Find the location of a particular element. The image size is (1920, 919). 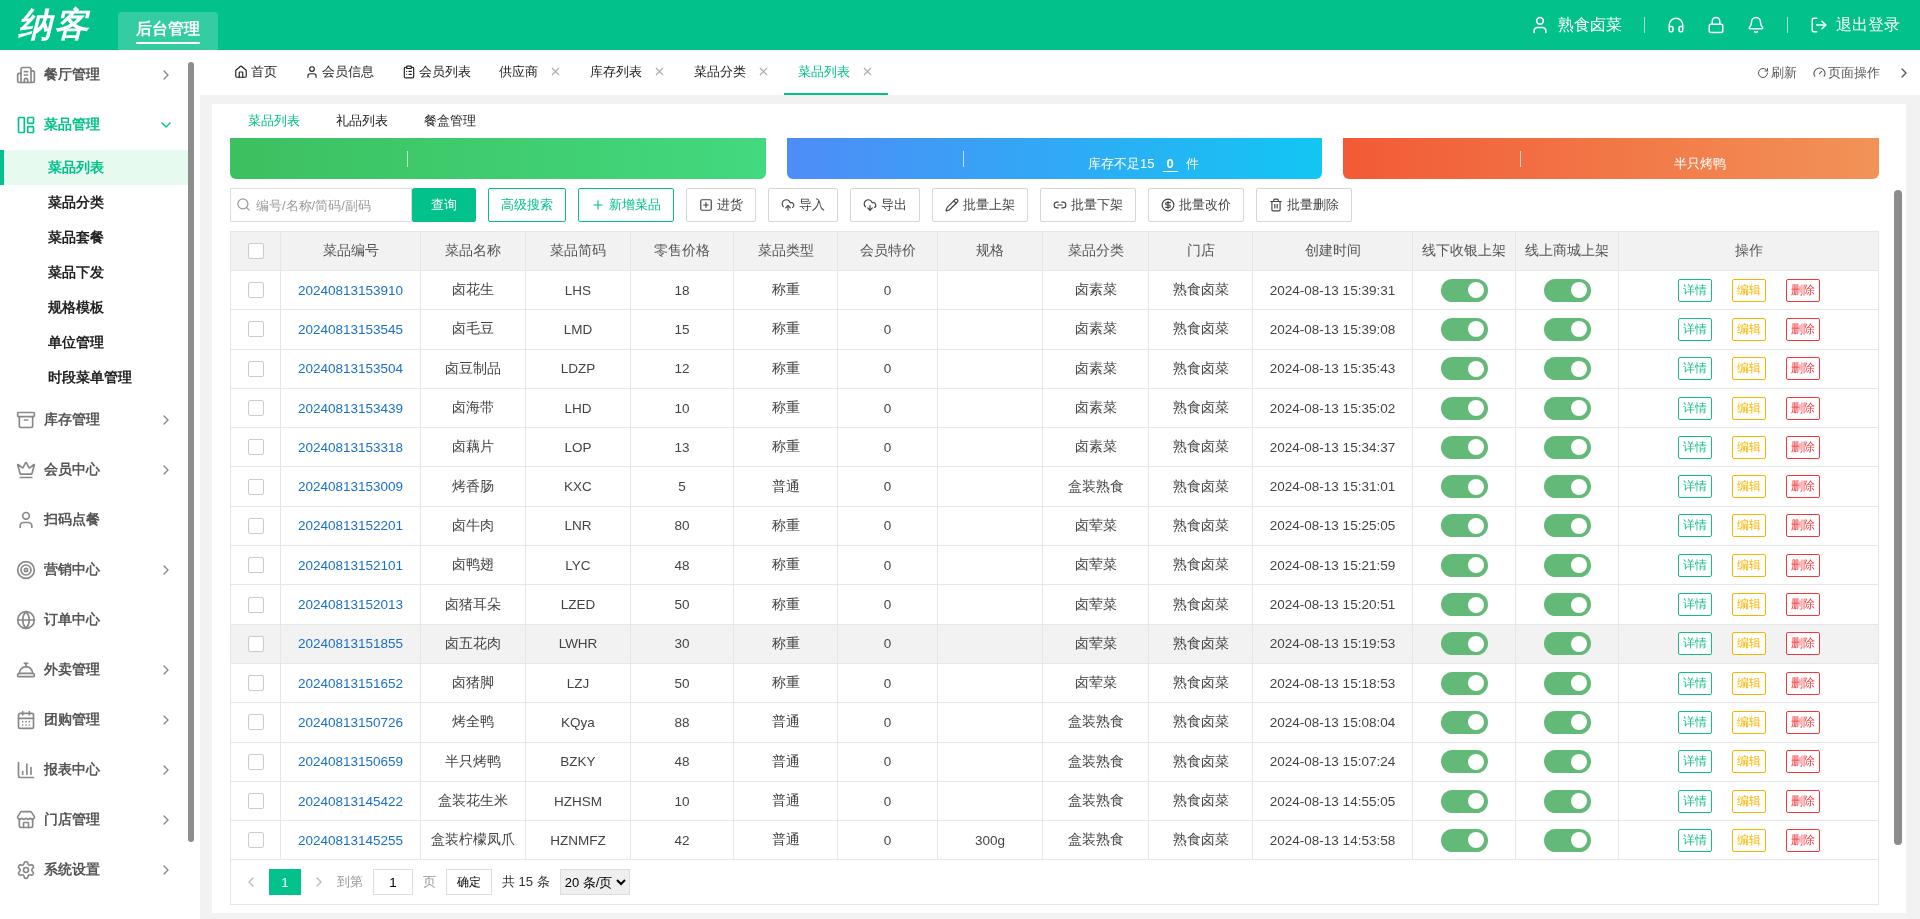

lock-icon is located at coordinates (1716, 25).